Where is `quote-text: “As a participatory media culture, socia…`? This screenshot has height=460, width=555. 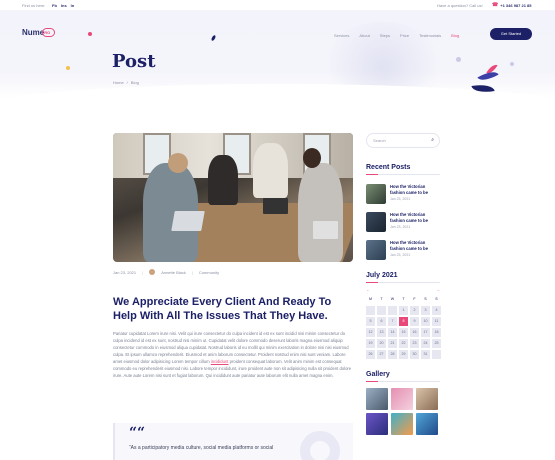
quote-text: “As a participatory media culture, socia… is located at coordinates (201, 448).